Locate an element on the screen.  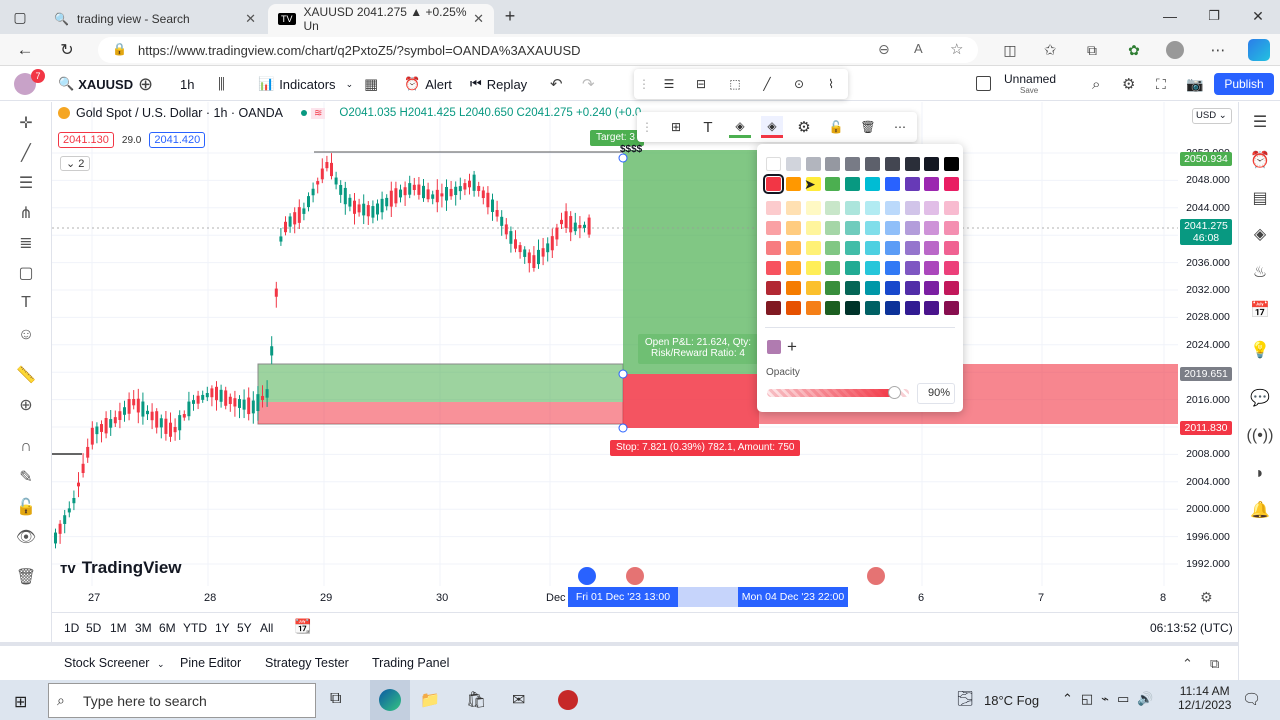
action-center-icon: 🗨 is located at coordinates (1251, 699).